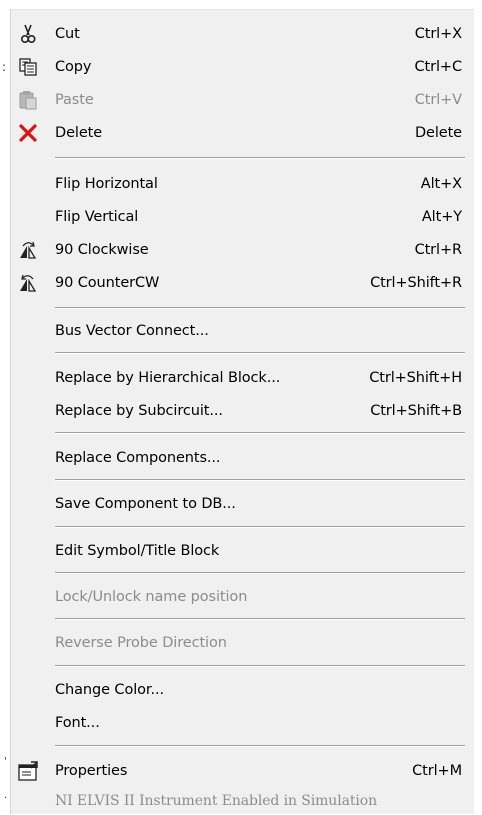 This screenshot has height=815, width=482. What do you see at coordinates (242, 133) in the screenshot?
I see `menu-item-delete: Delete Delete` at bounding box center [242, 133].